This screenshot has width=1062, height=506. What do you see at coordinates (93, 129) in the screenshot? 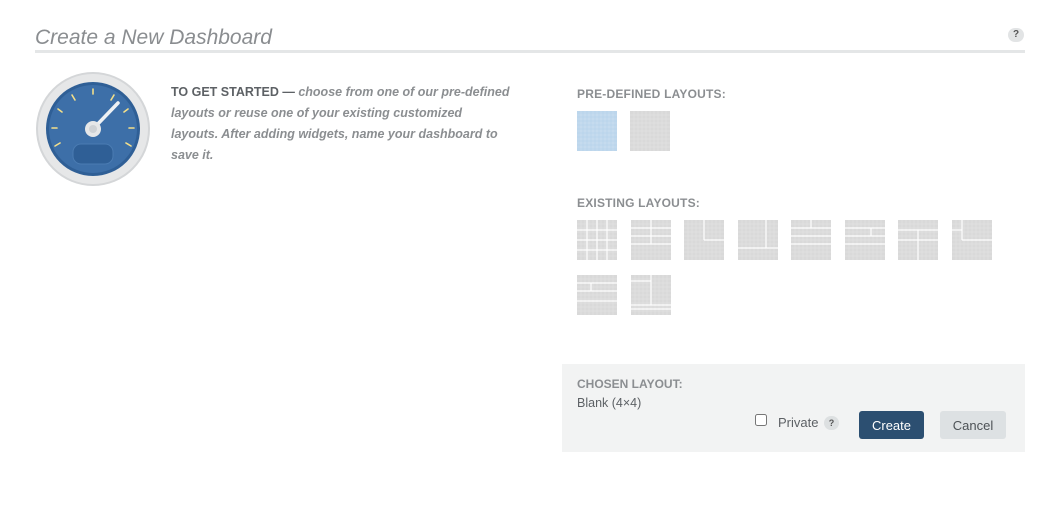
I see `gauge-icon` at bounding box center [93, 129].